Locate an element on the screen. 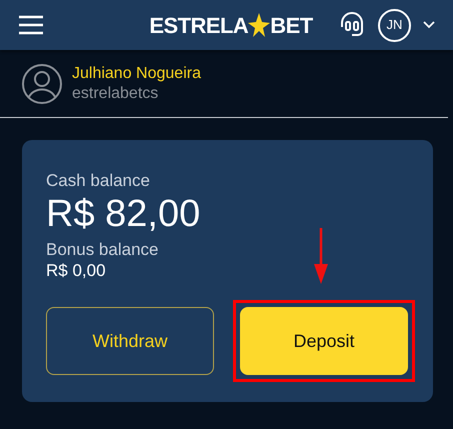  bonus-balance-amount: R$ 0,00 is located at coordinates (76, 271).